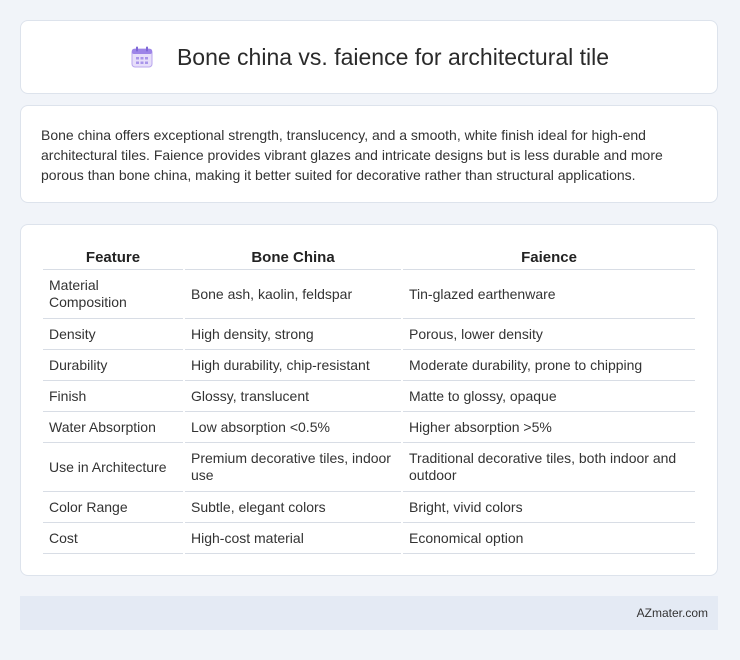 This screenshot has height=660, width=740. Describe the element at coordinates (113, 427) in the screenshot. I see `row-feature: Water Absorption` at that location.